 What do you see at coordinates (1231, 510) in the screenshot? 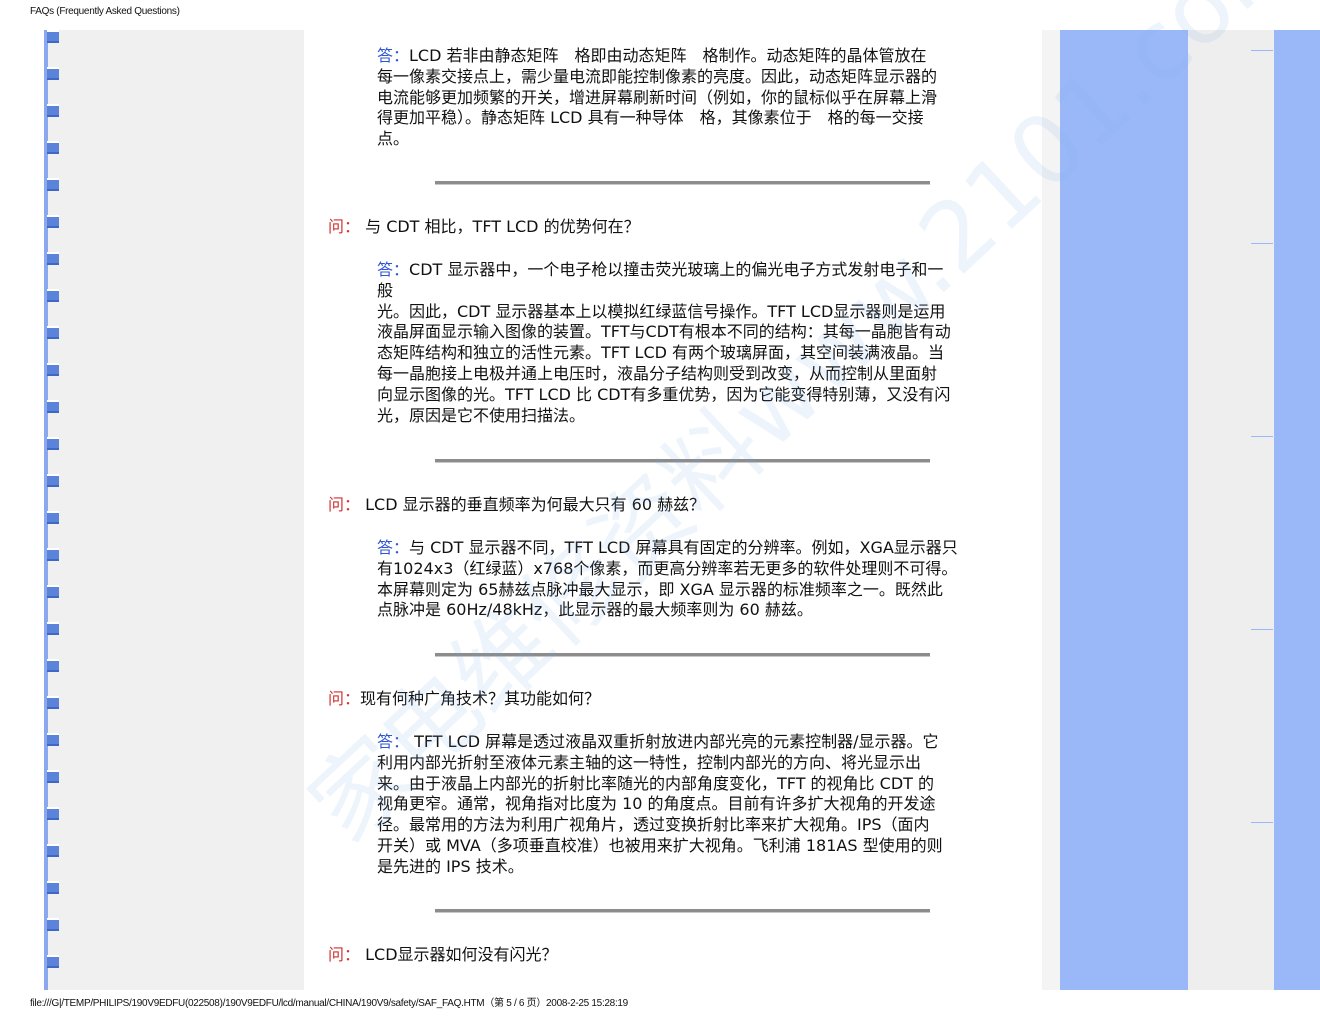
I see `right-gray-column` at bounding box center [1231, 510].